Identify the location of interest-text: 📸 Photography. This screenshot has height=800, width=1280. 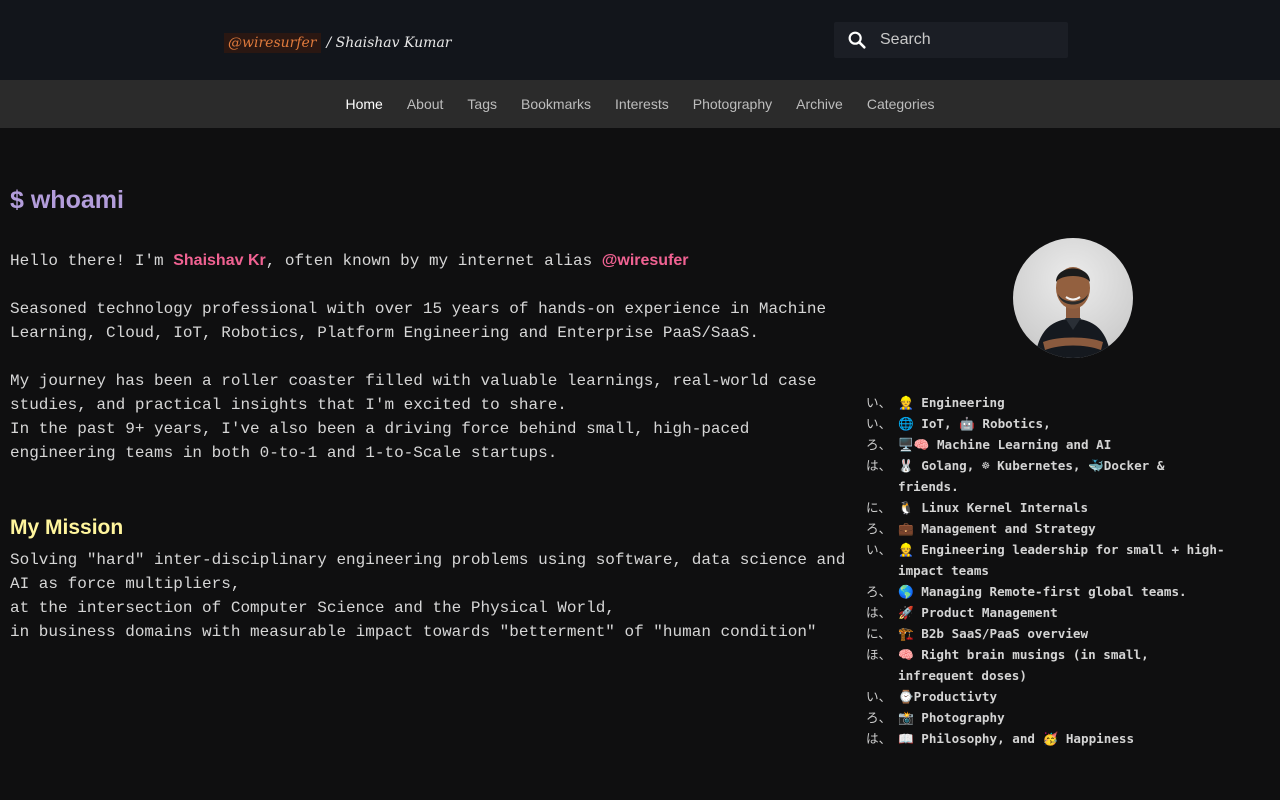
(951, 717).